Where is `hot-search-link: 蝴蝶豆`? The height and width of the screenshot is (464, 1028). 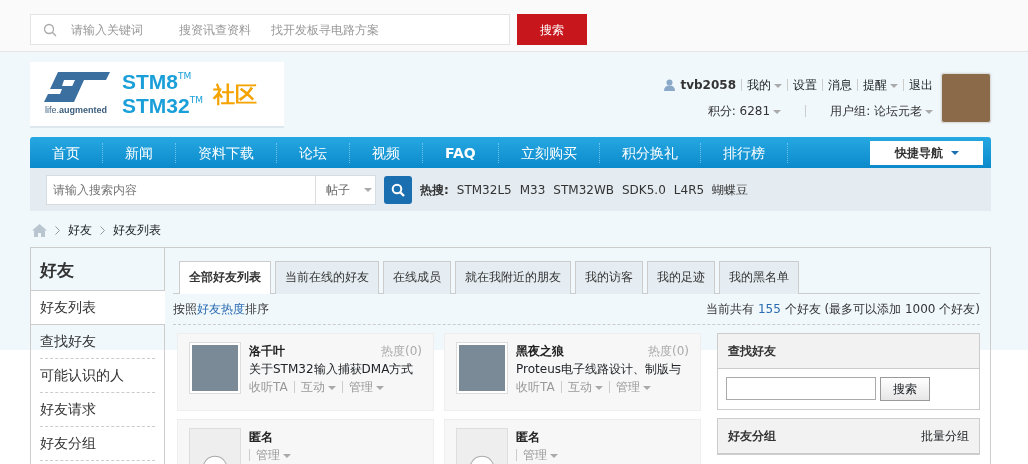
hot-search-link: 蝴蝶豆 is located at coordinates (730, 189).